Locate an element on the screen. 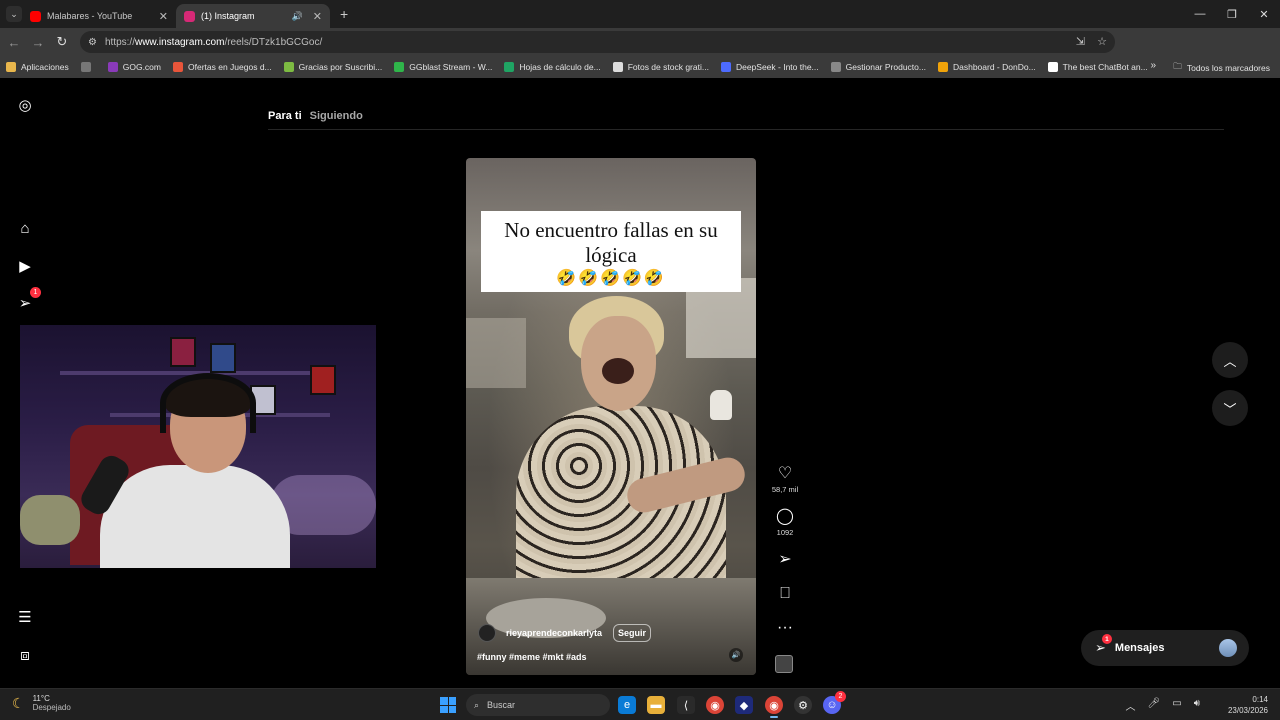  chrome-icon: ◉ is located at coordinates (715, 705).